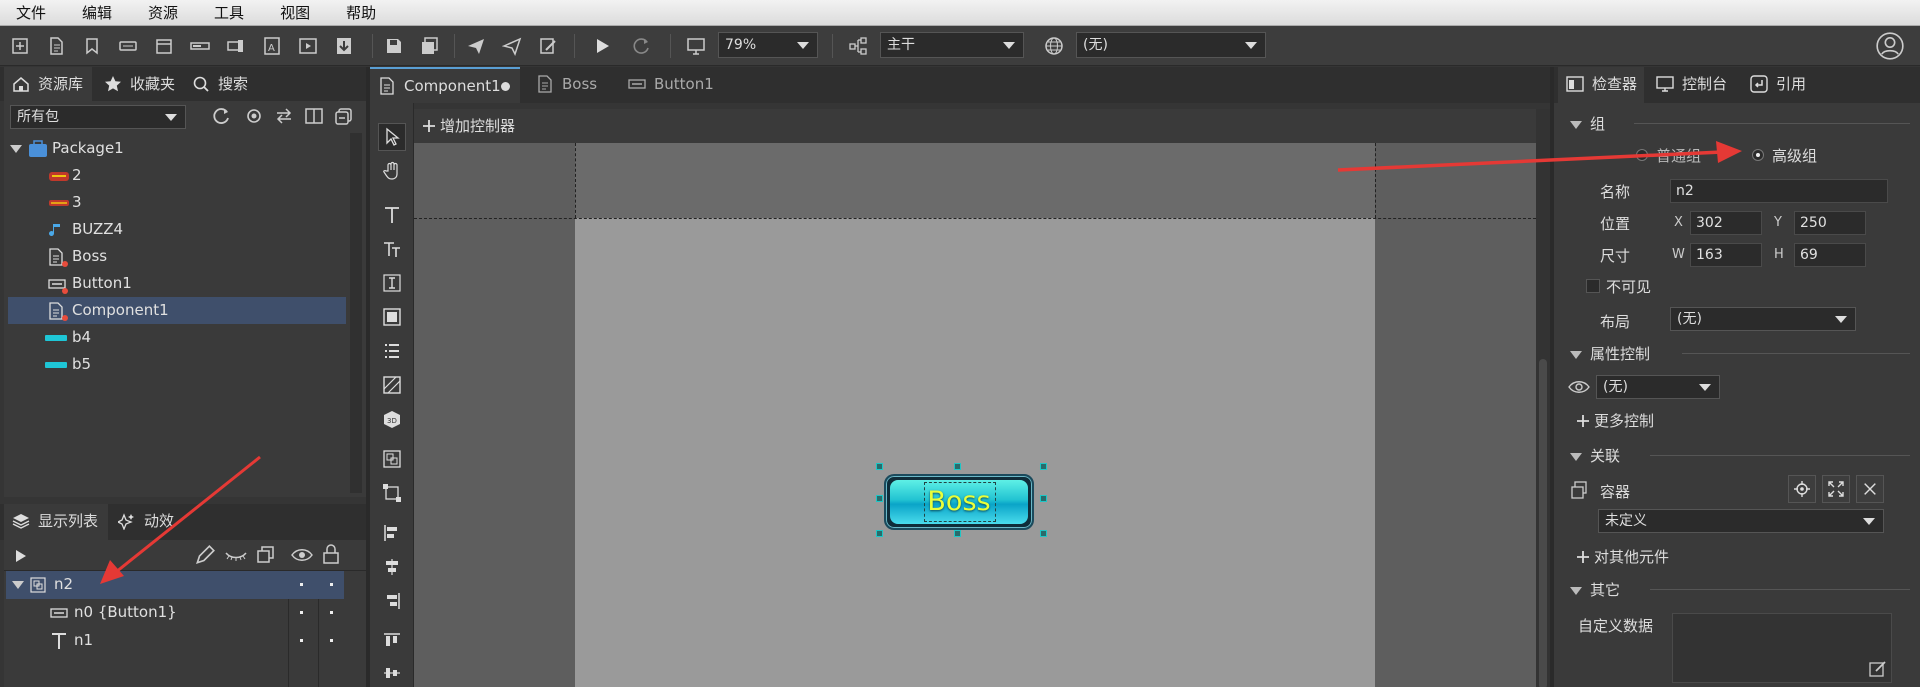  What do you see at coordinates (676, 85) in the screenshot?
I see `tab-button1: Button1` at bounding box center [676, 85].